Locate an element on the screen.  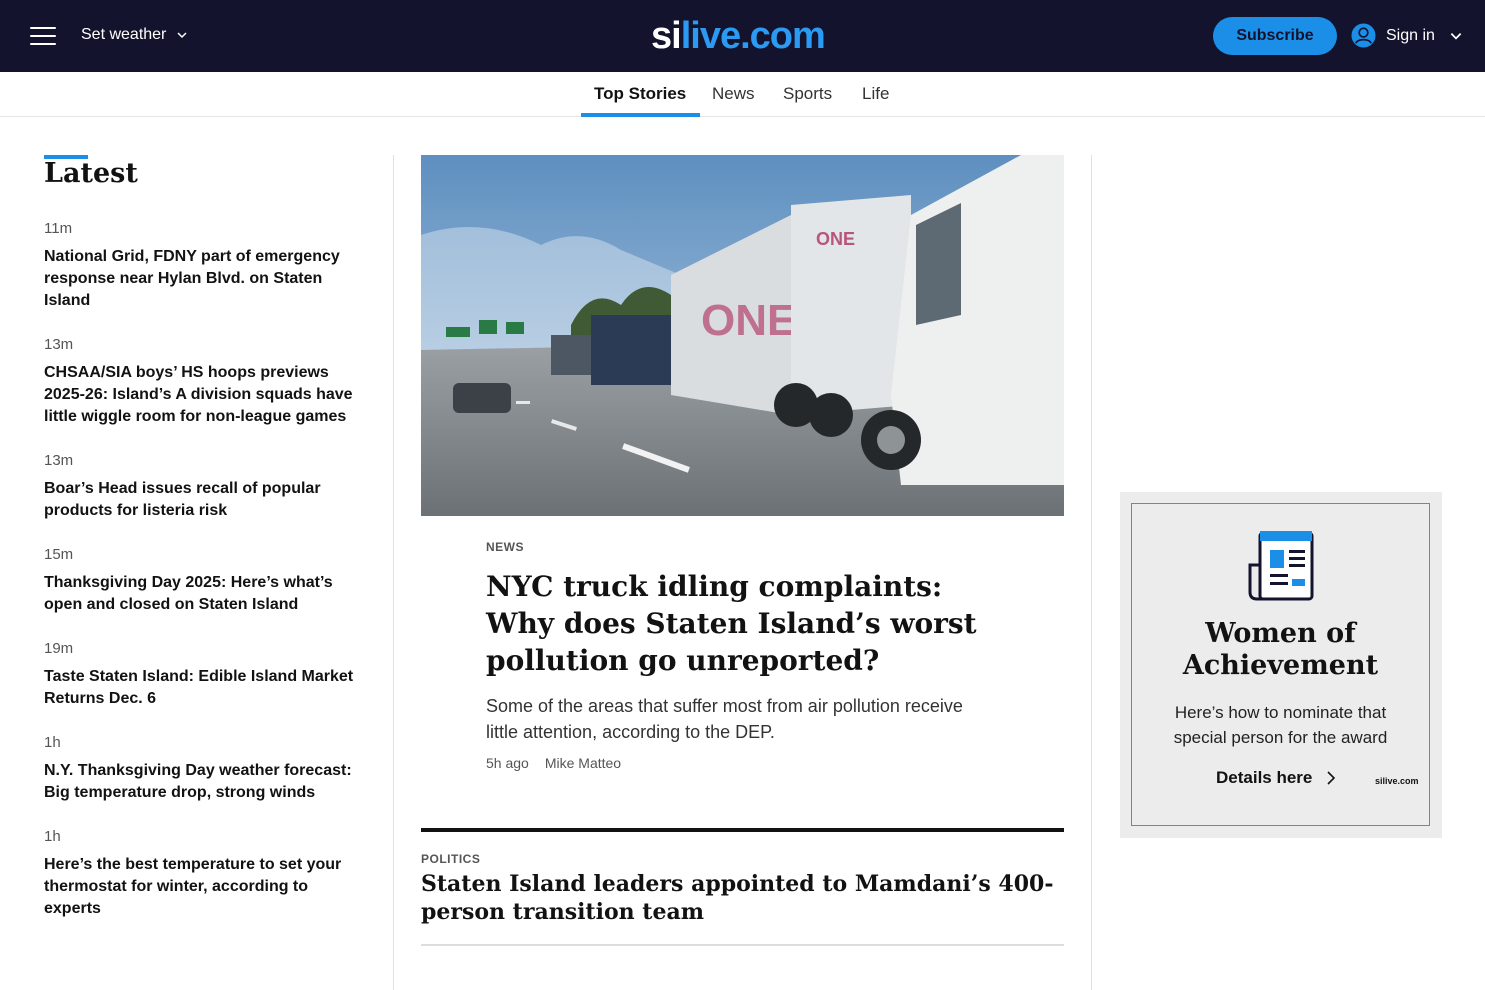
newspaper-icon is located at coordinates (1281, 566).